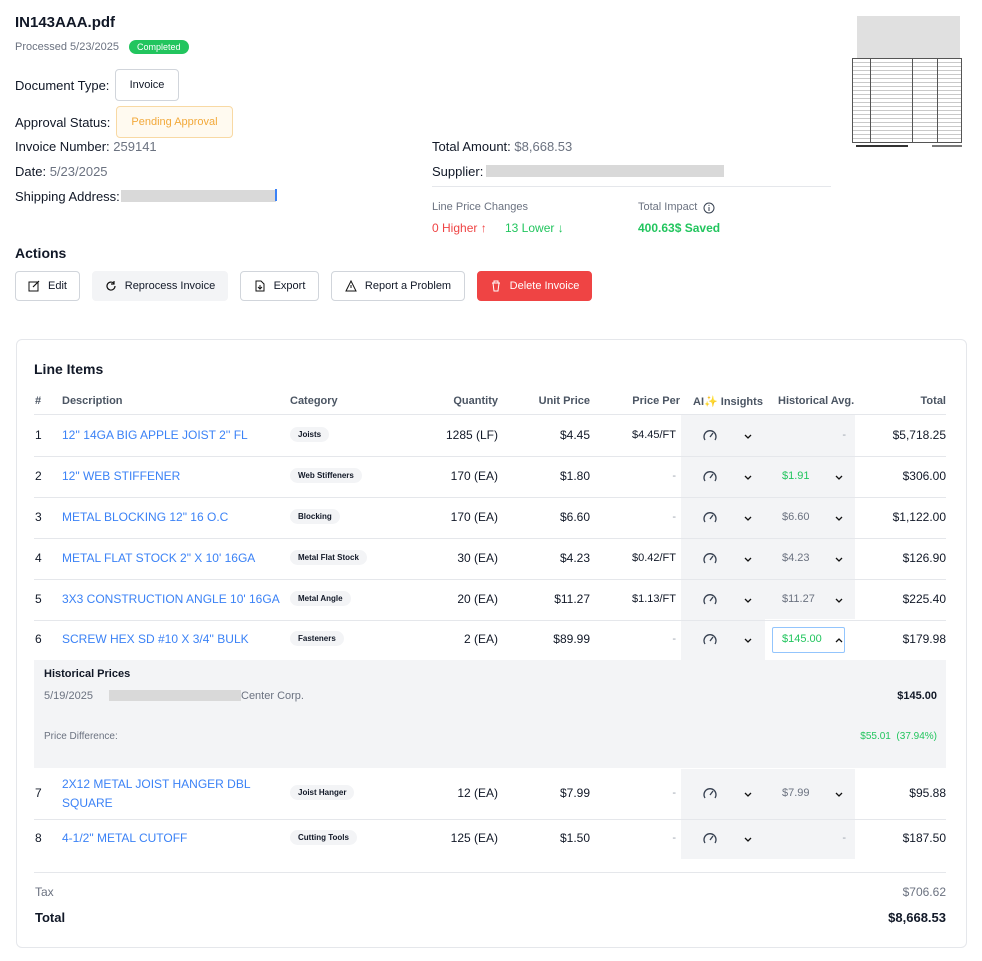  I want to click on tax-label: Tax, so click(44, 892).